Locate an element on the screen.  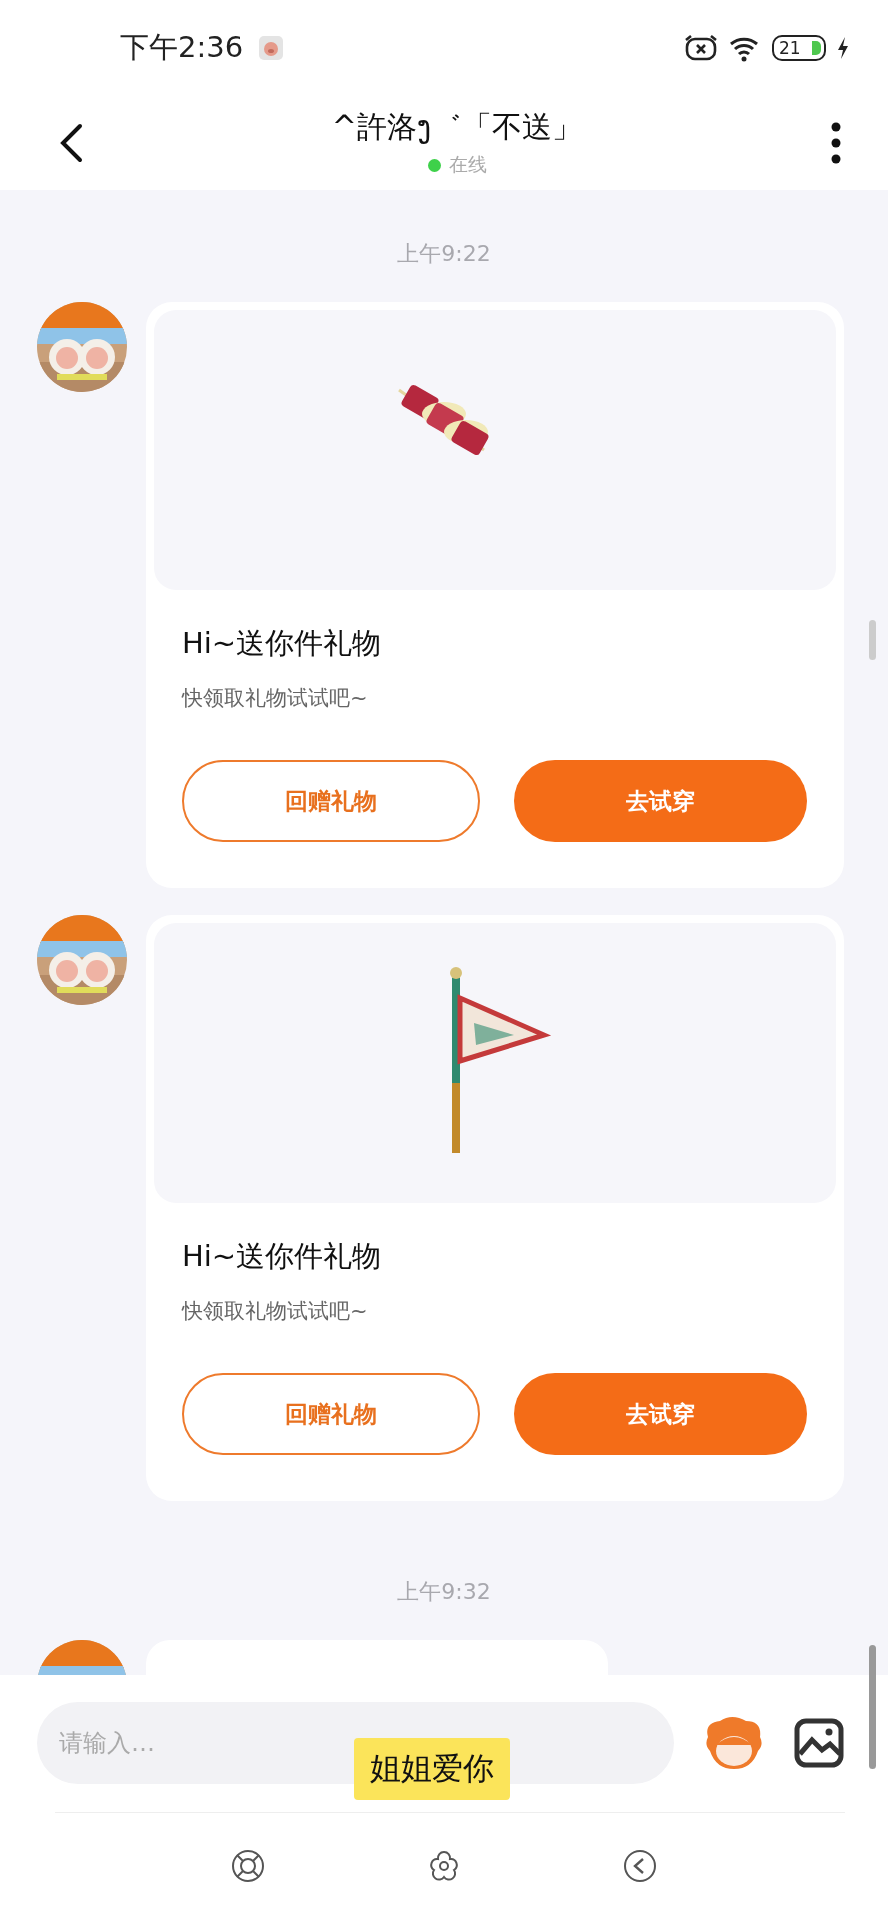
presence-text: 在线 is located at coordinates (467, 164).